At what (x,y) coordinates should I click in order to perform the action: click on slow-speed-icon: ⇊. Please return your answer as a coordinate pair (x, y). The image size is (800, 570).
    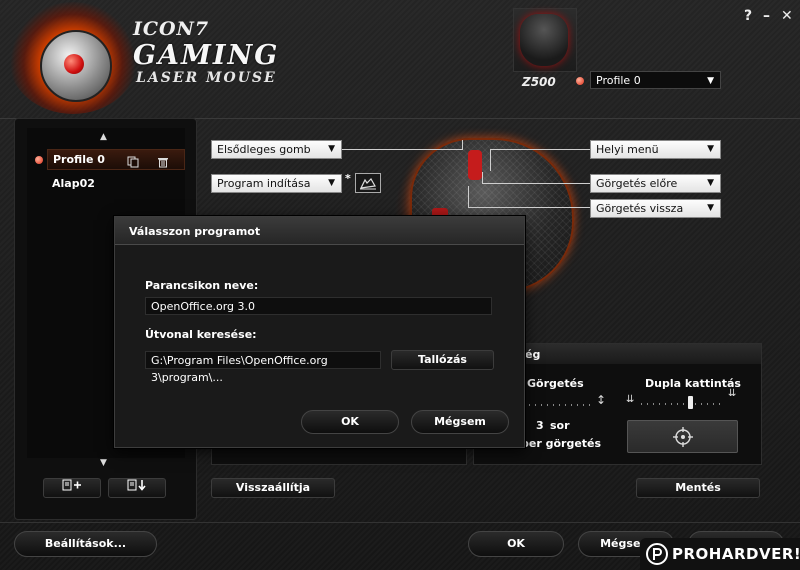
    Looking at the image, I should click on (630, 399).